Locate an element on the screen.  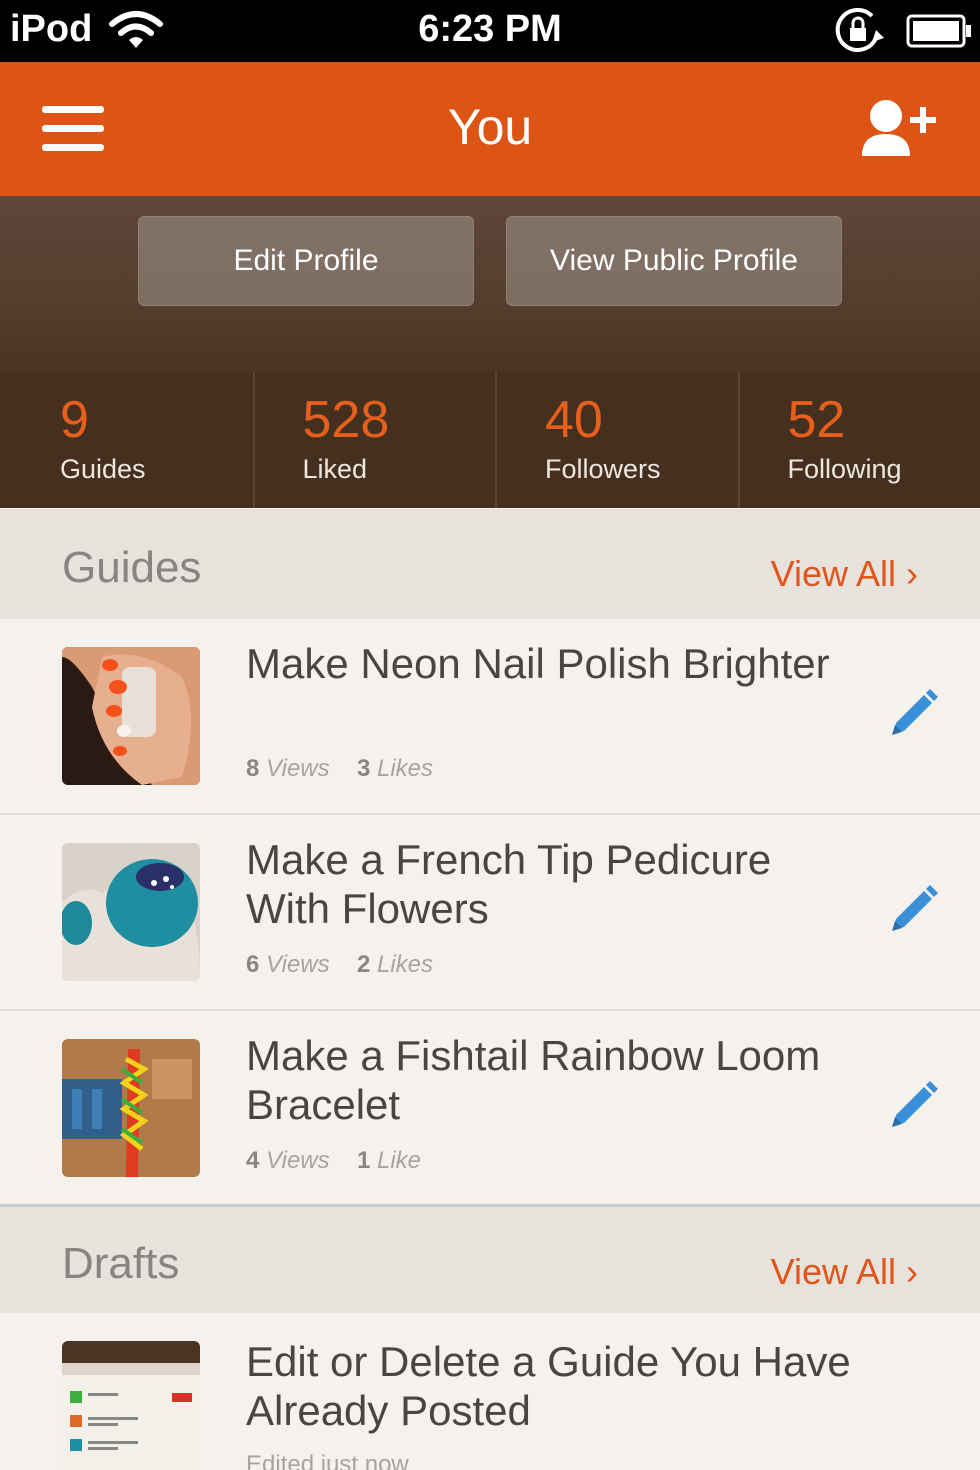
draft-thumbnail is located at coordinates (131, 1405).